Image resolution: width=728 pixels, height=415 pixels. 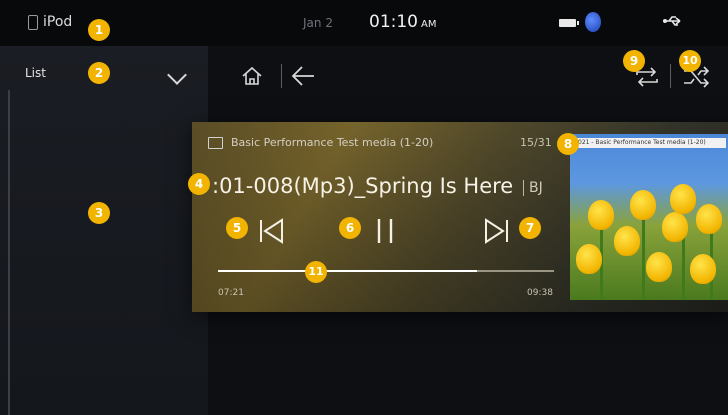 What do you see at coordinates (634, 61) in the screenshot?
I see `annotation-badge: 9` at bounding box center [634, 61].